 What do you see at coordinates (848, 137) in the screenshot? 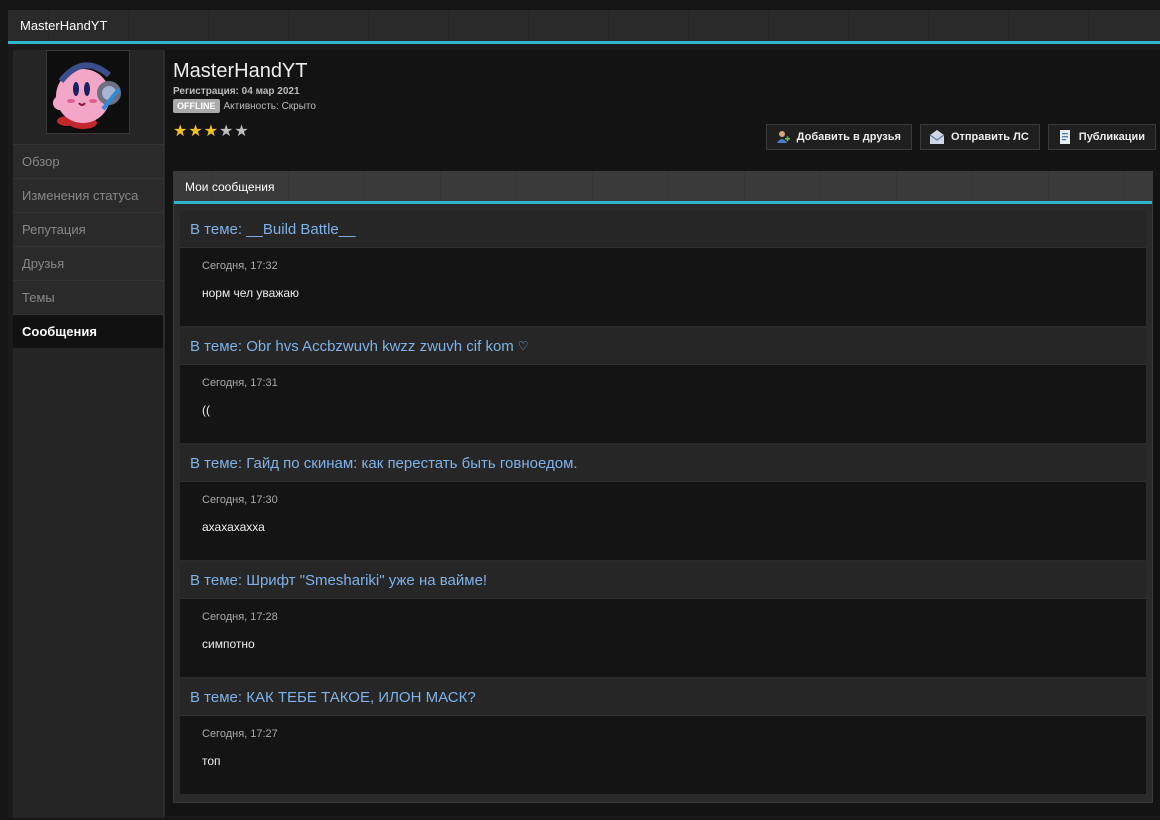
I see `add-friend-label: Добавить в друзья` at bounding box center [848, 137].